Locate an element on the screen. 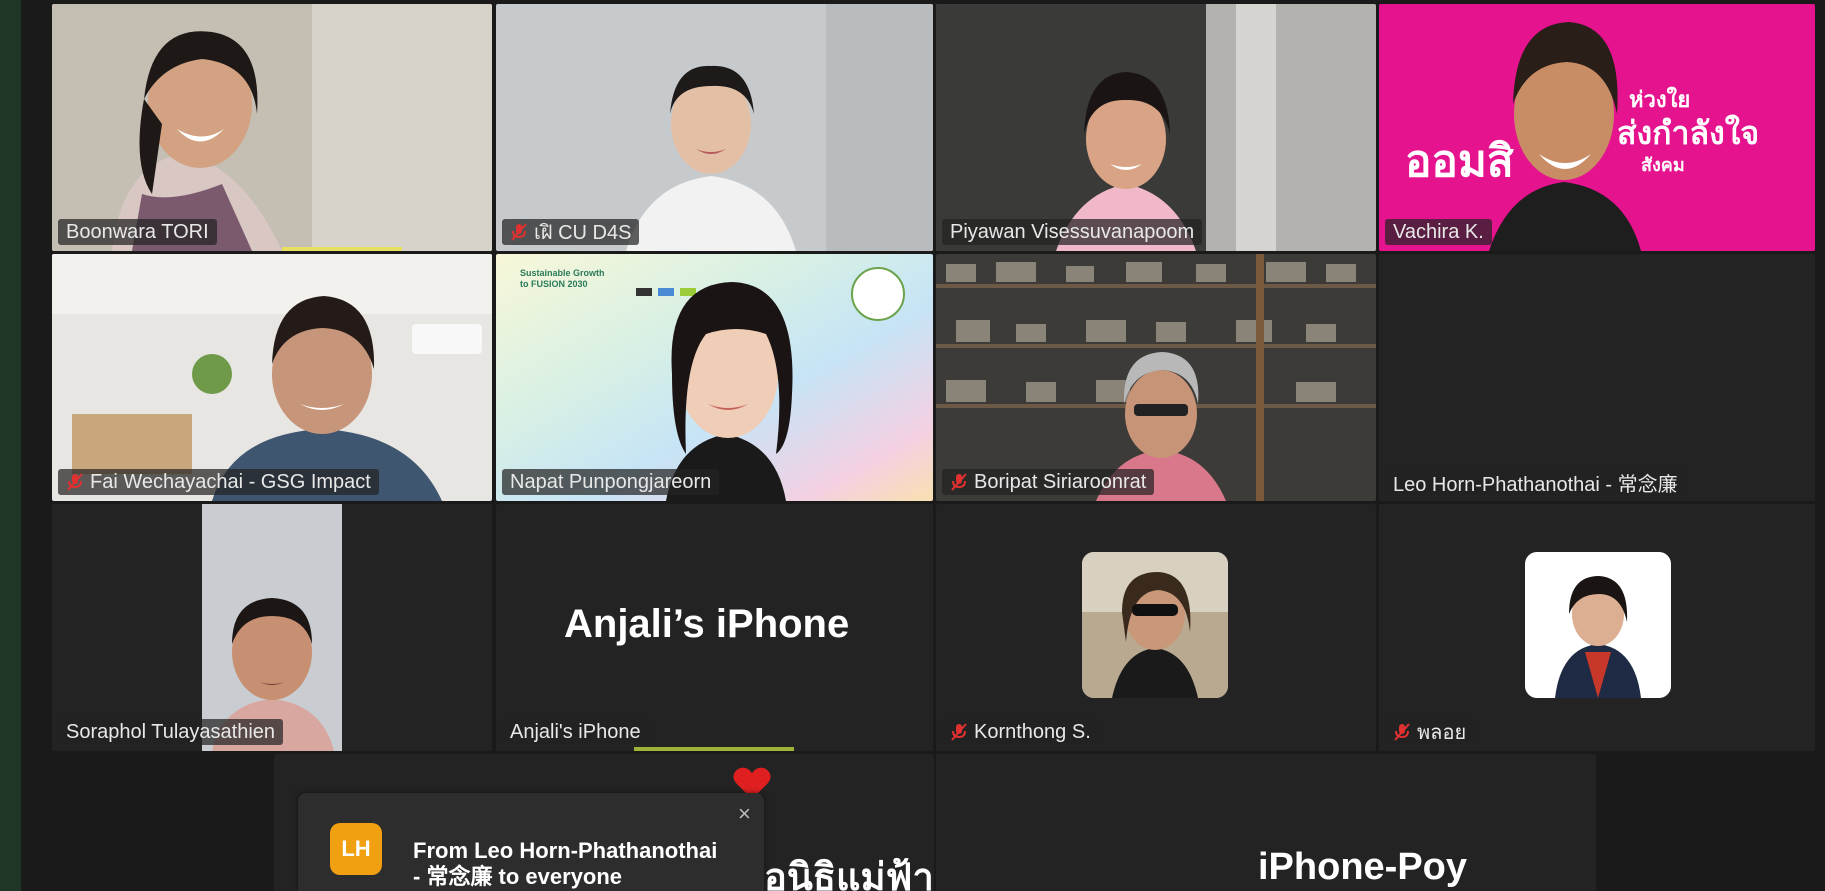 The height and width of the screenshot is (891, 1825). video-tile-ploy: พลอย is located at coordinates (1597, 627).